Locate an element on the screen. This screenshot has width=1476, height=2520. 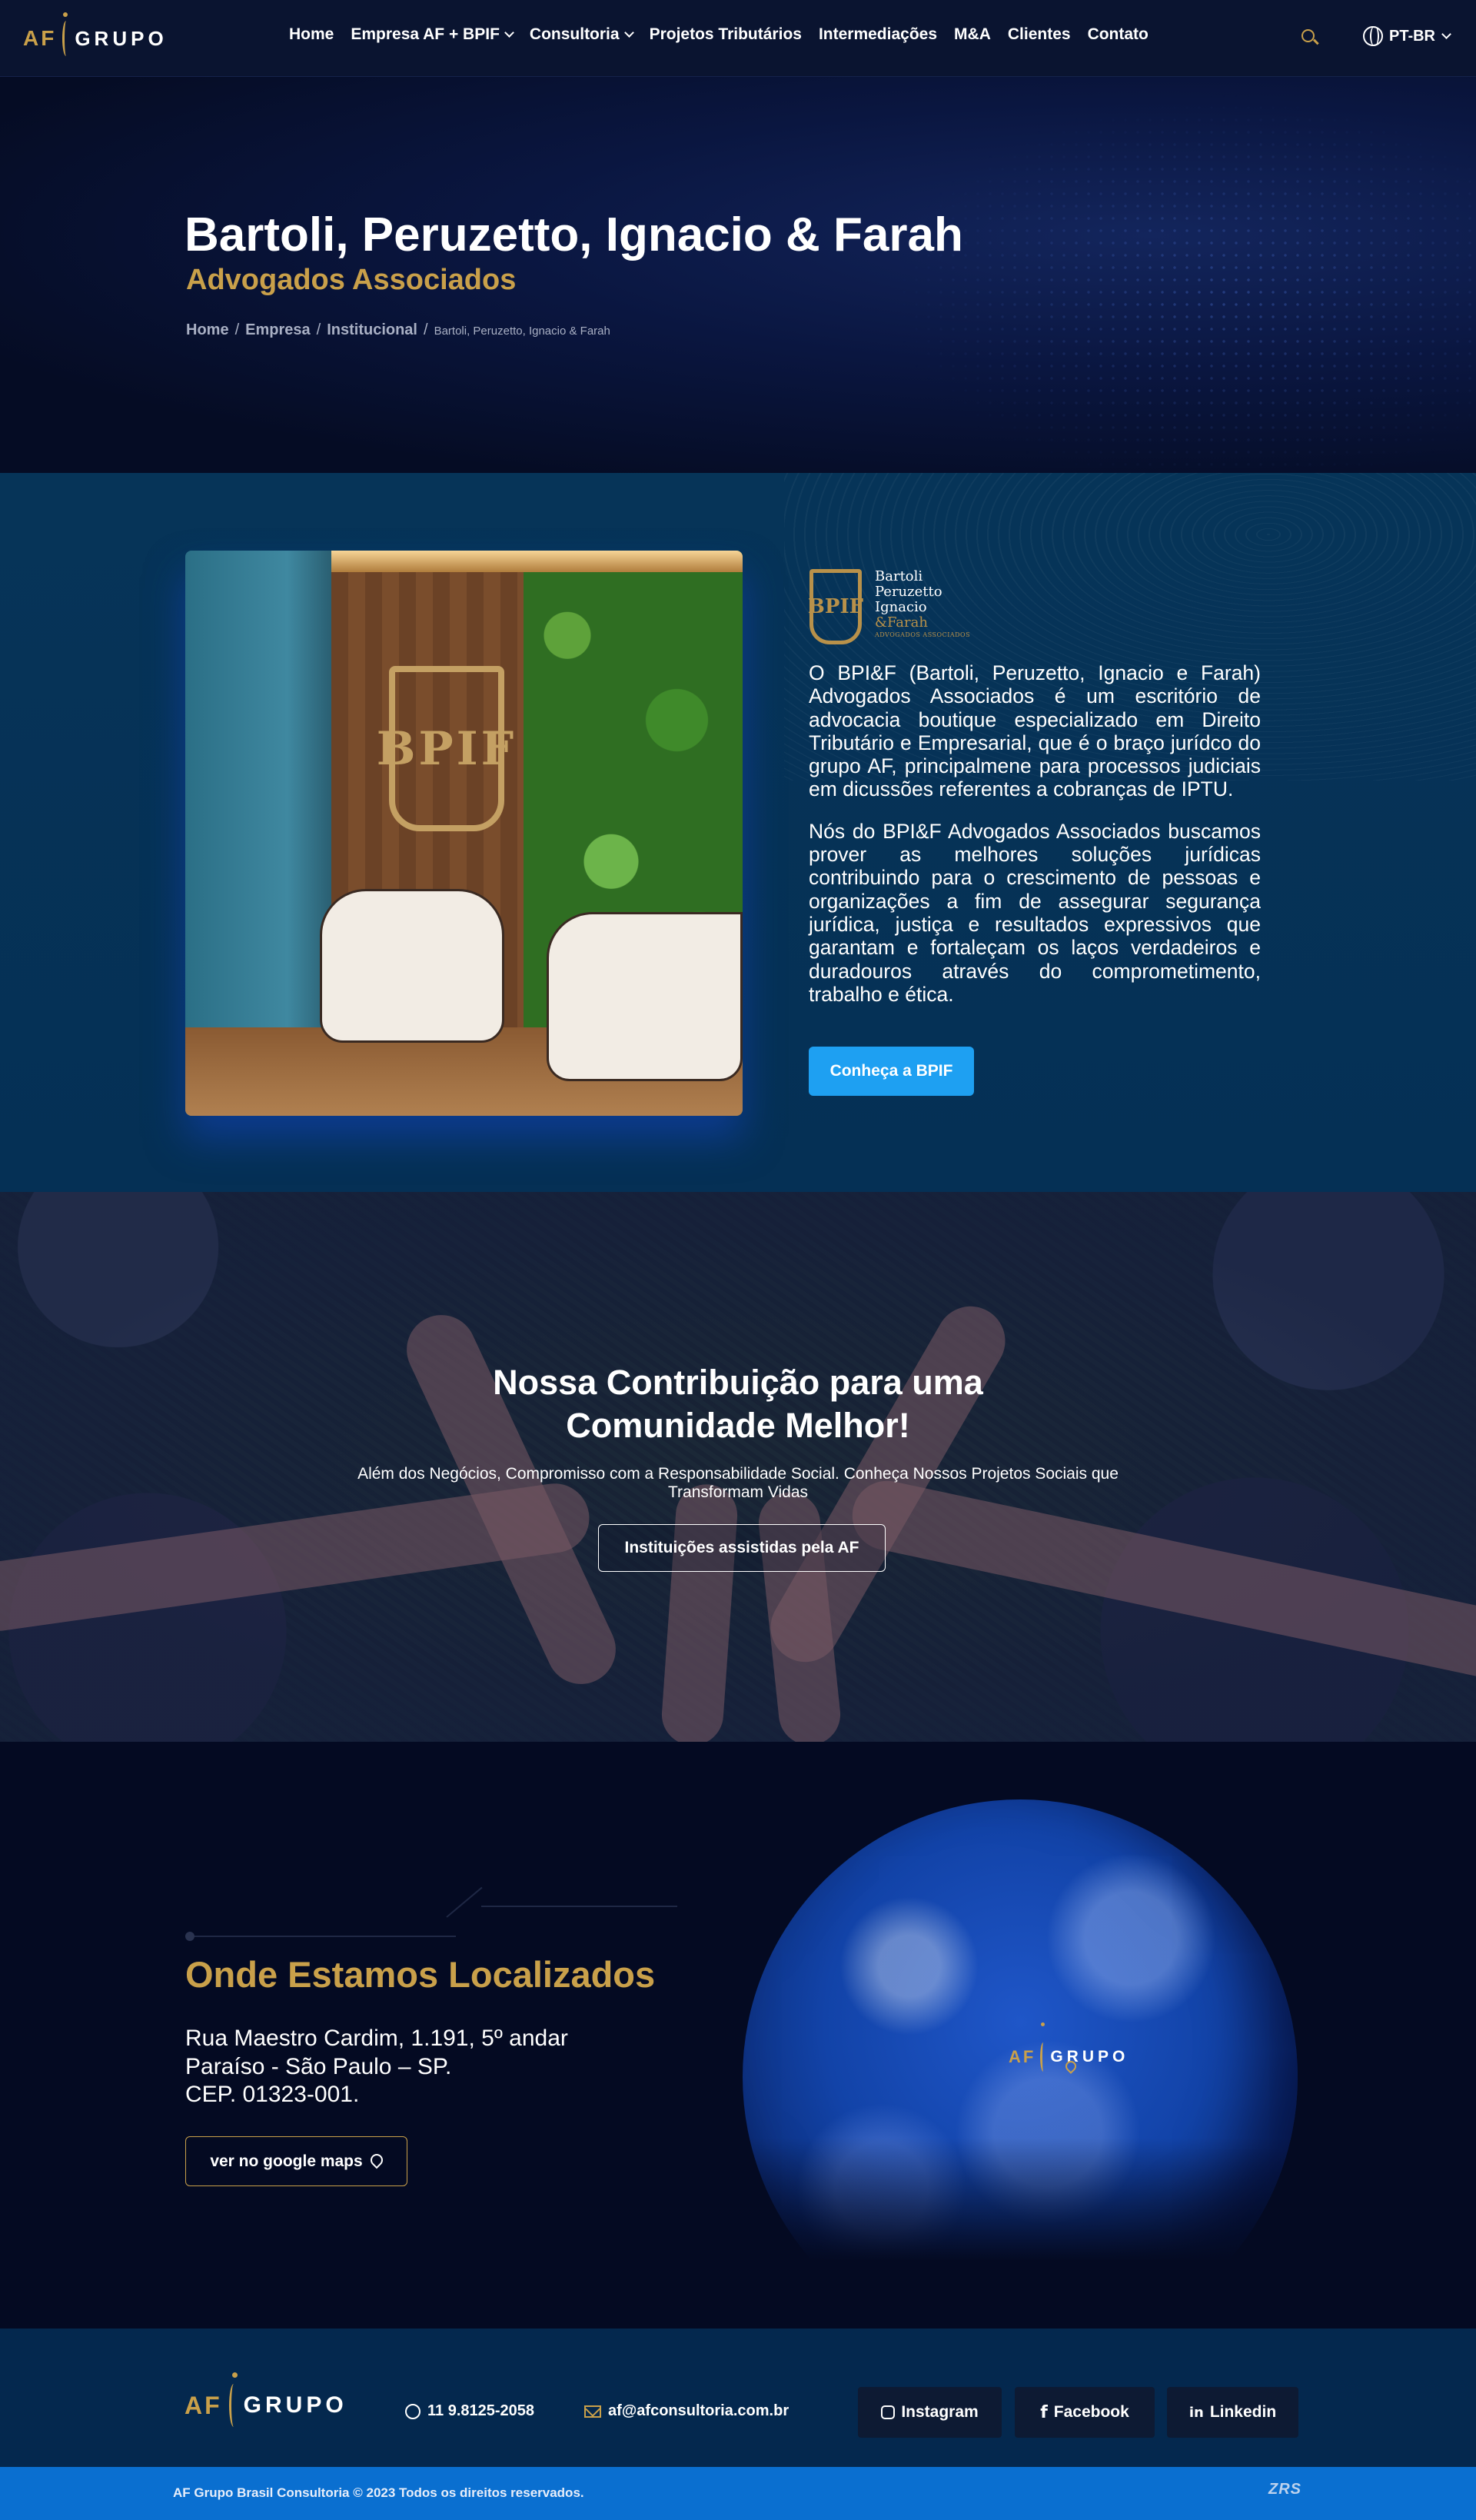
nav-item-home: Home is located at coordinates (311, 34).